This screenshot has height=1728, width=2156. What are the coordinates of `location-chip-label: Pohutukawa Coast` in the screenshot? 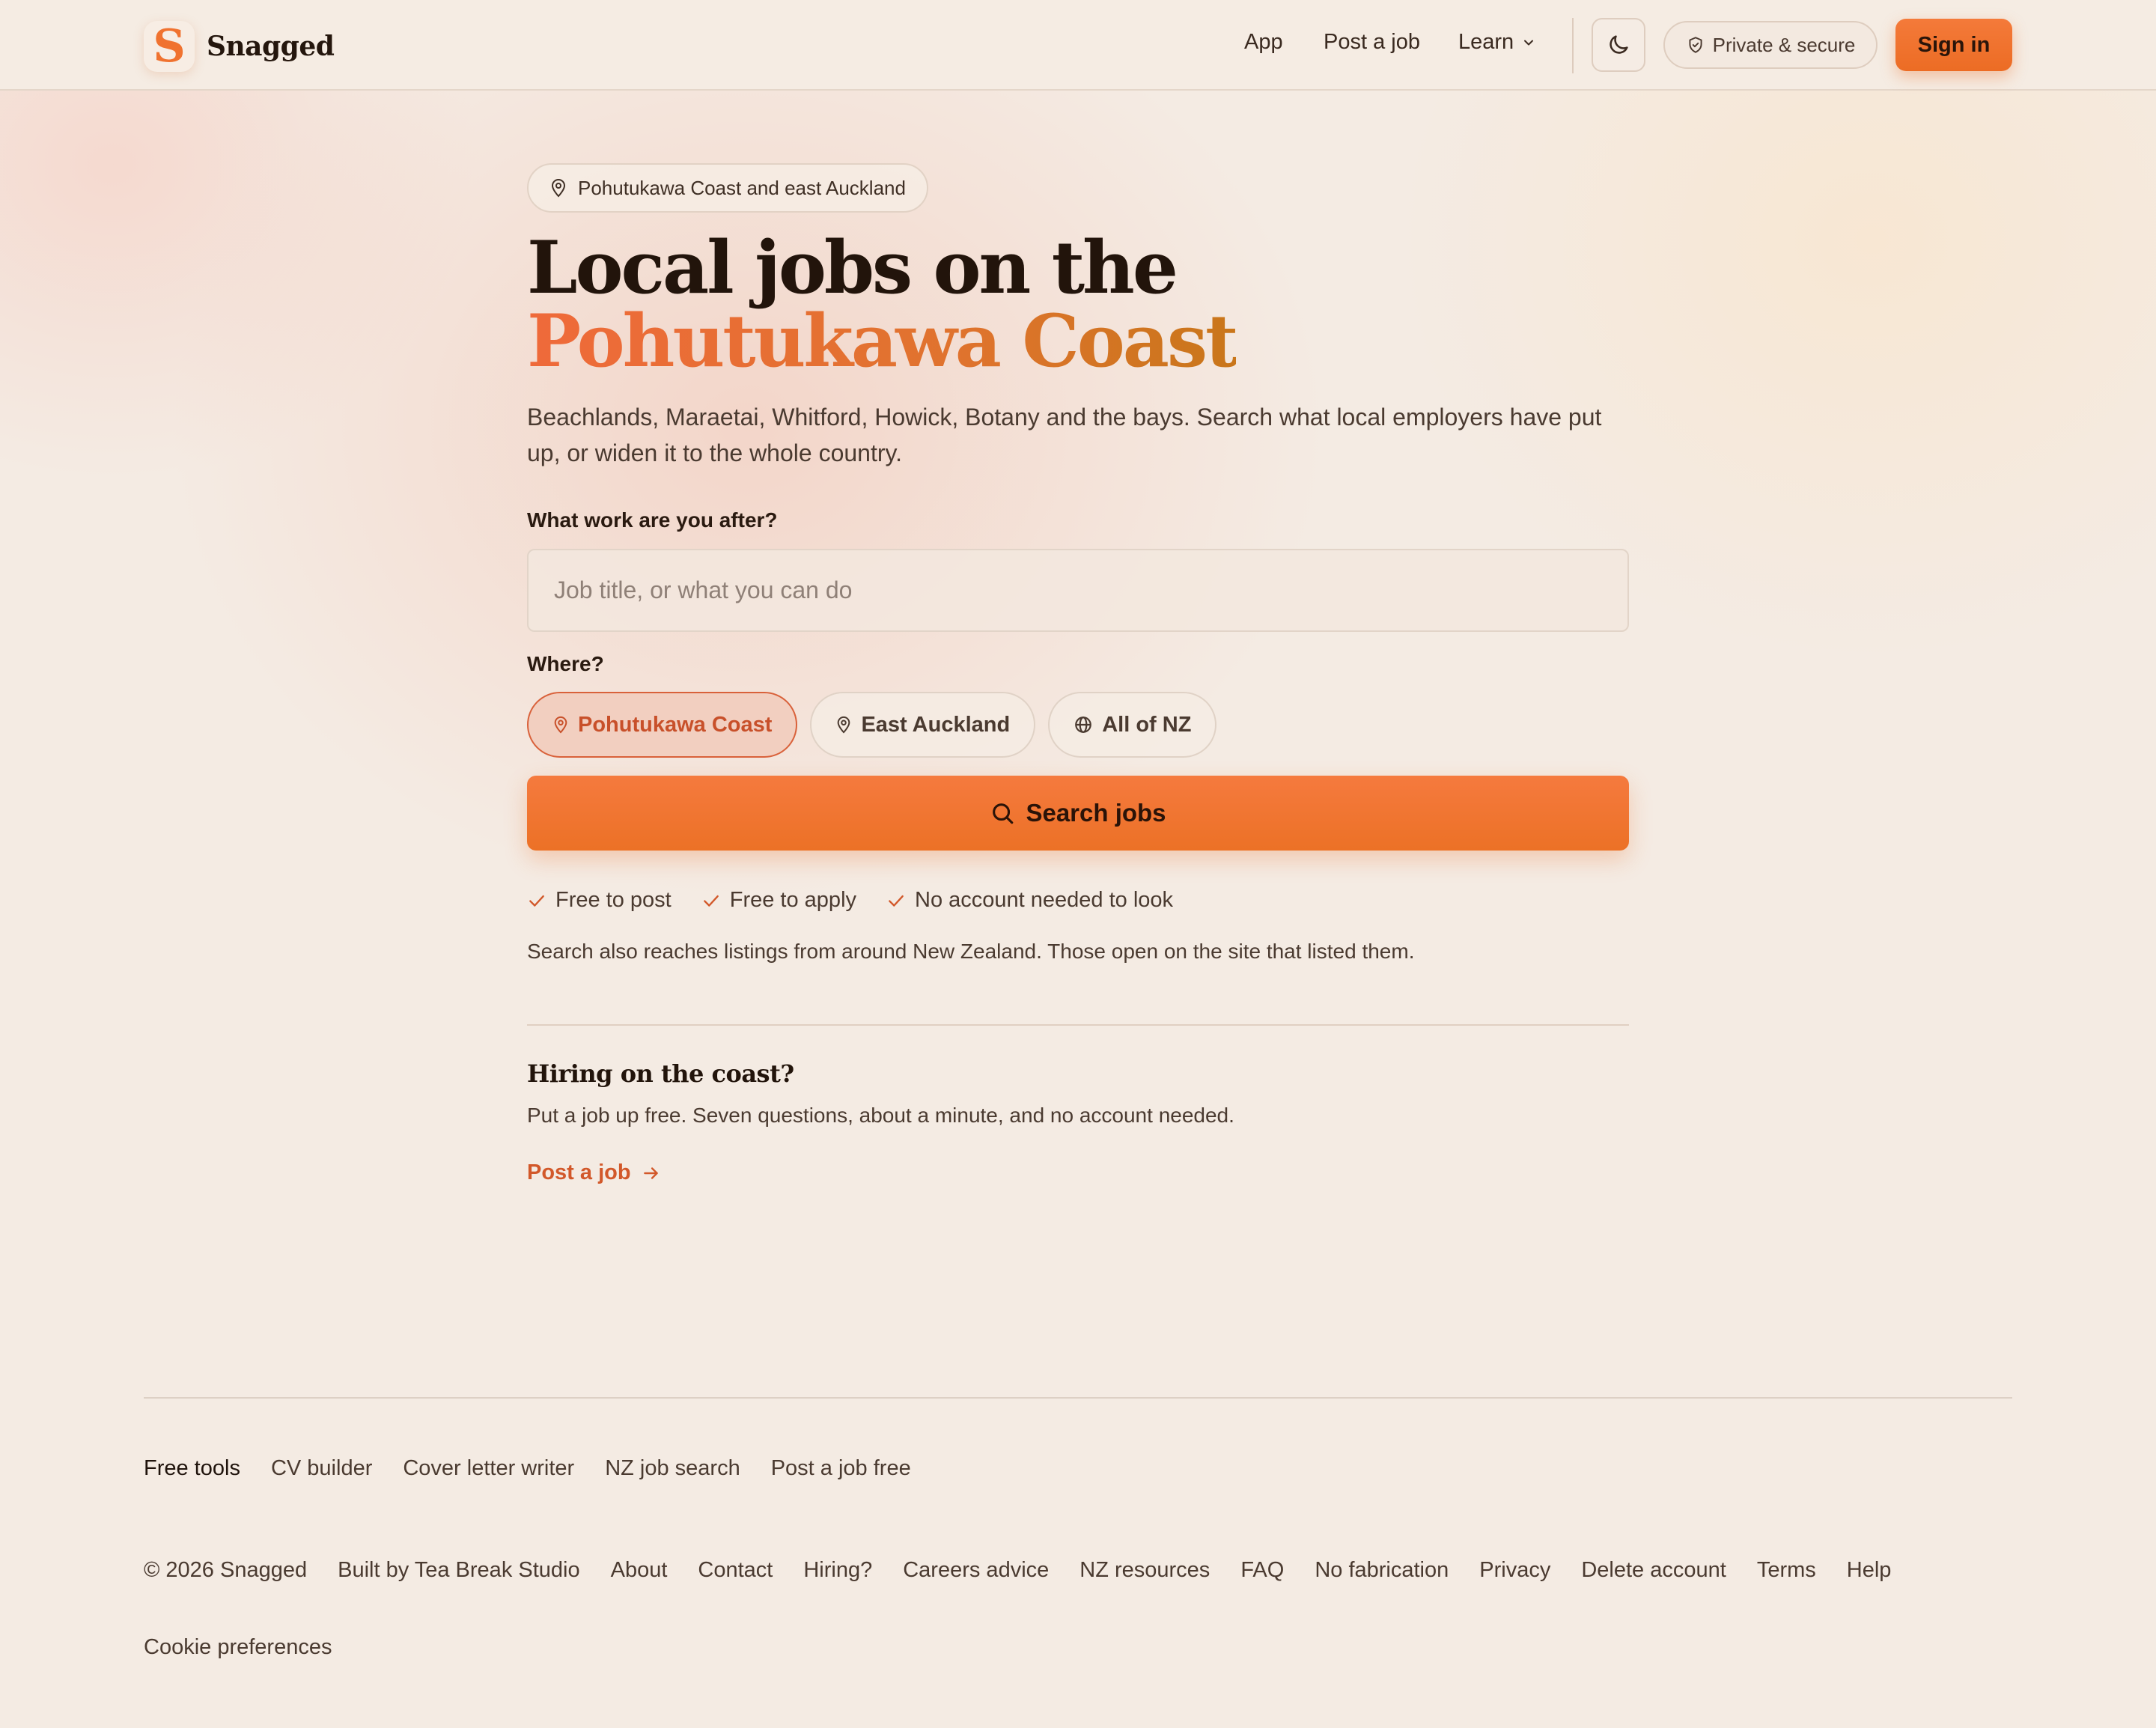 It's located at (675, 724).